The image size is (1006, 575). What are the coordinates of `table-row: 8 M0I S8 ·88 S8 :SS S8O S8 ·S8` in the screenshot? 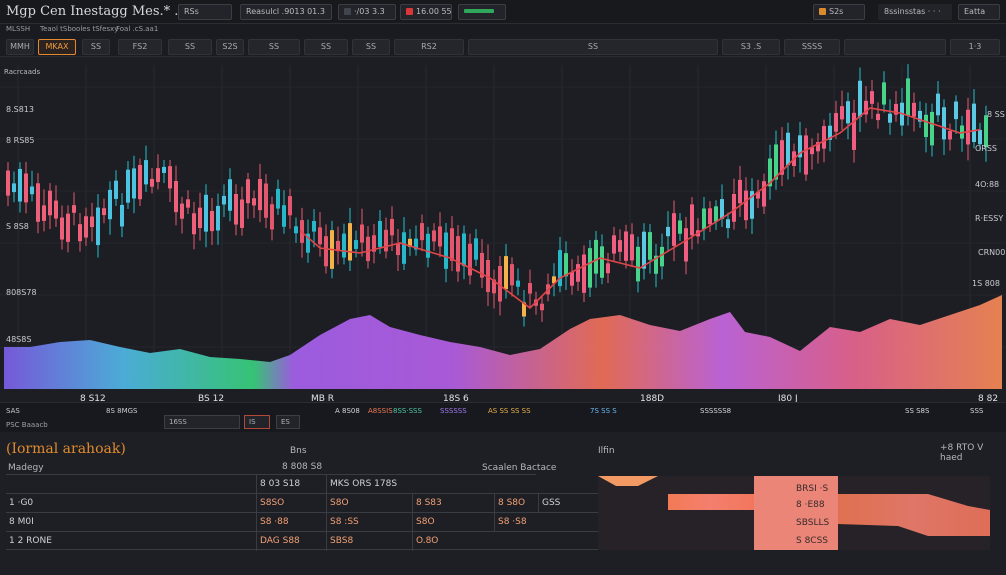 It's located at (302, 522).